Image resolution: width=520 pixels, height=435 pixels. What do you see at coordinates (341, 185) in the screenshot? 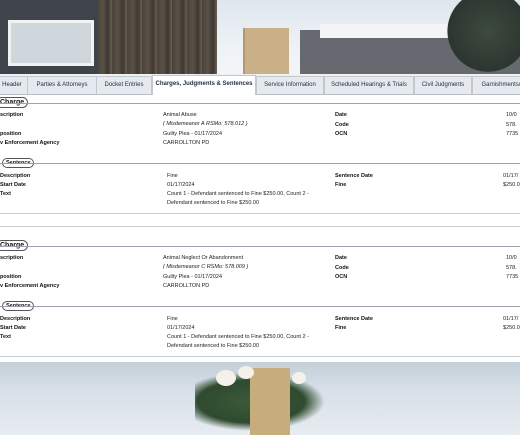
I see `charge-1-fine-label: Fine` at bounding box center [341, 185].